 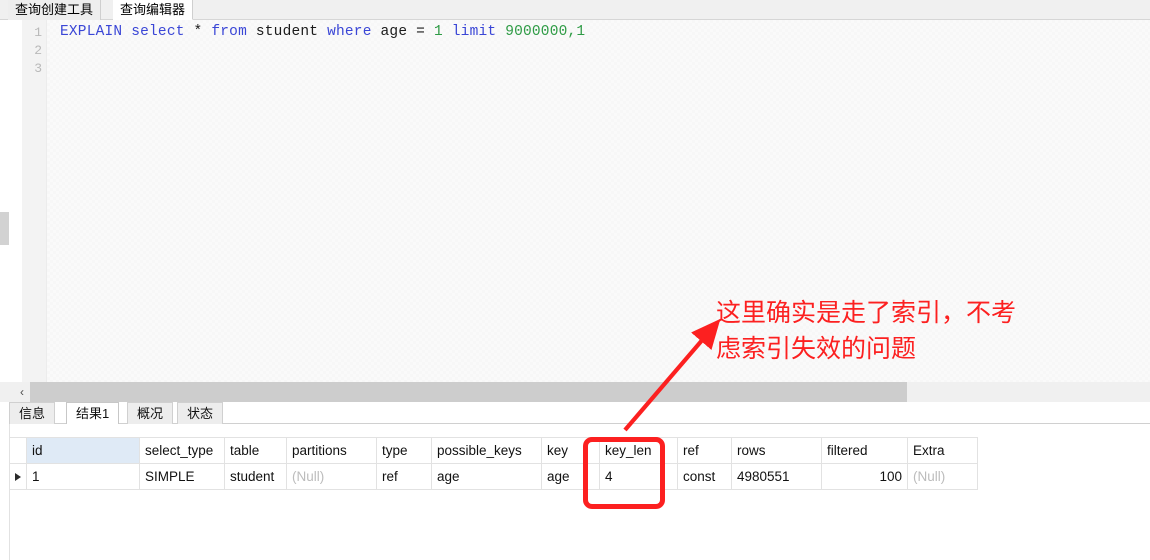 What do you see at coordinates (468, 392) in the screenshot?
I see `scrollbar-thumb` at bounding box center [468, 392].